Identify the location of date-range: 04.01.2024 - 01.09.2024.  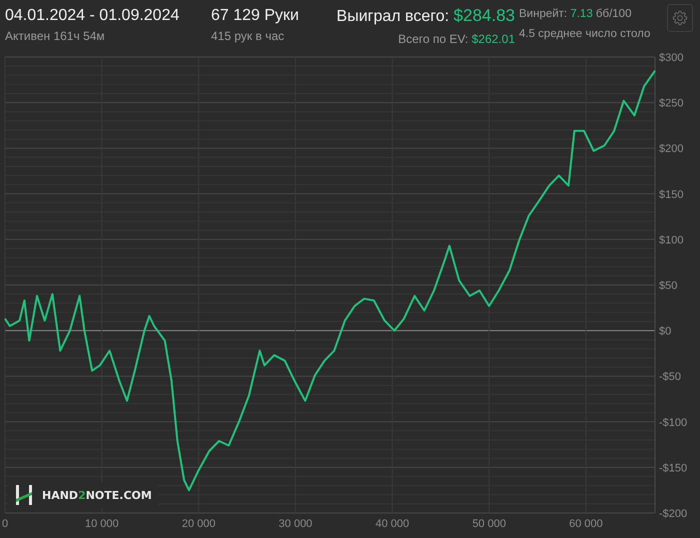
(92, 15).